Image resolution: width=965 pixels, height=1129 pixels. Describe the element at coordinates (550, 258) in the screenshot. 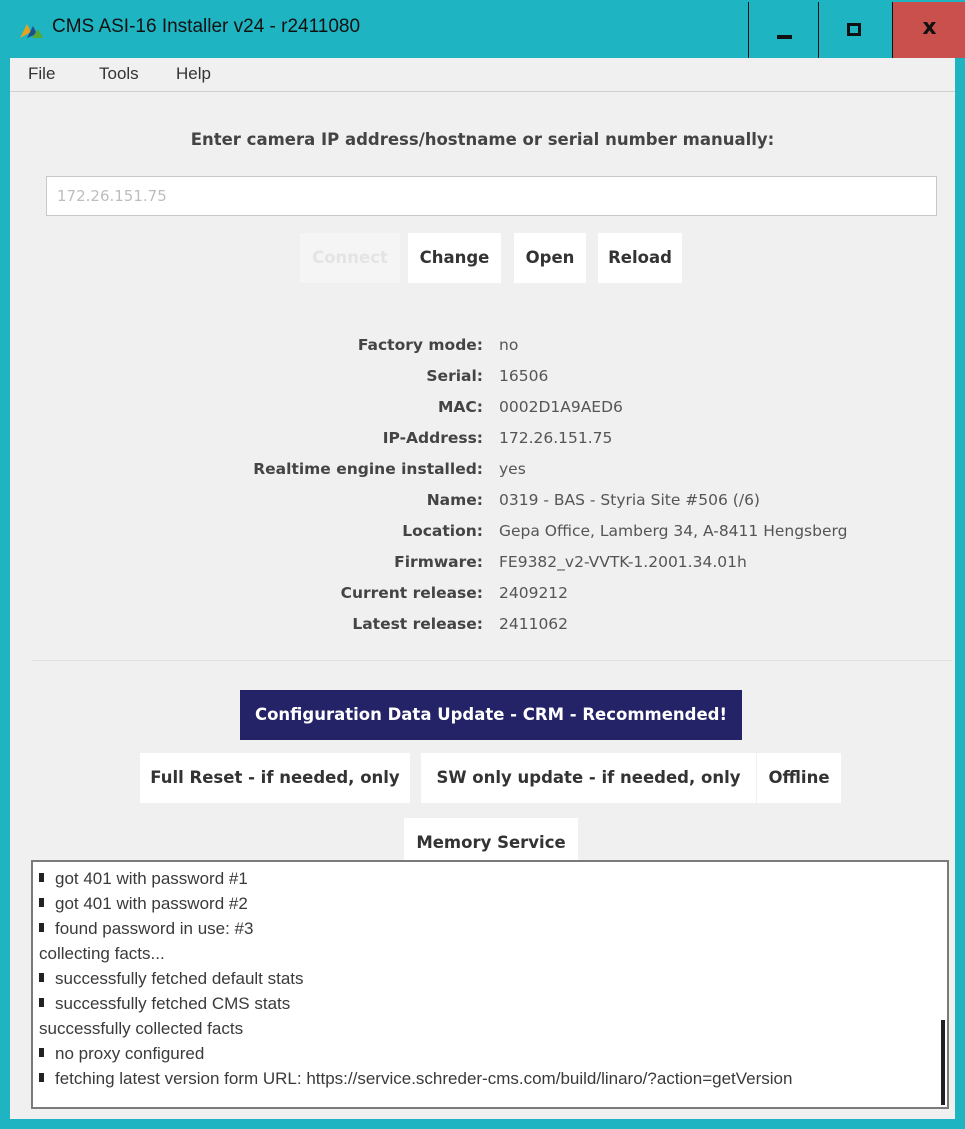

I see `open-button: Open` at that location.